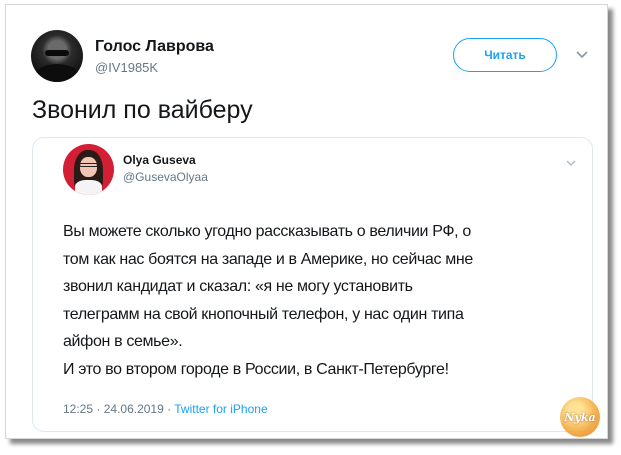 The width and height of the screenshot is (621, 455). Describe the element at coordinates (505, 55) in the screenshot. I see `follow-button: Читать` at that location.